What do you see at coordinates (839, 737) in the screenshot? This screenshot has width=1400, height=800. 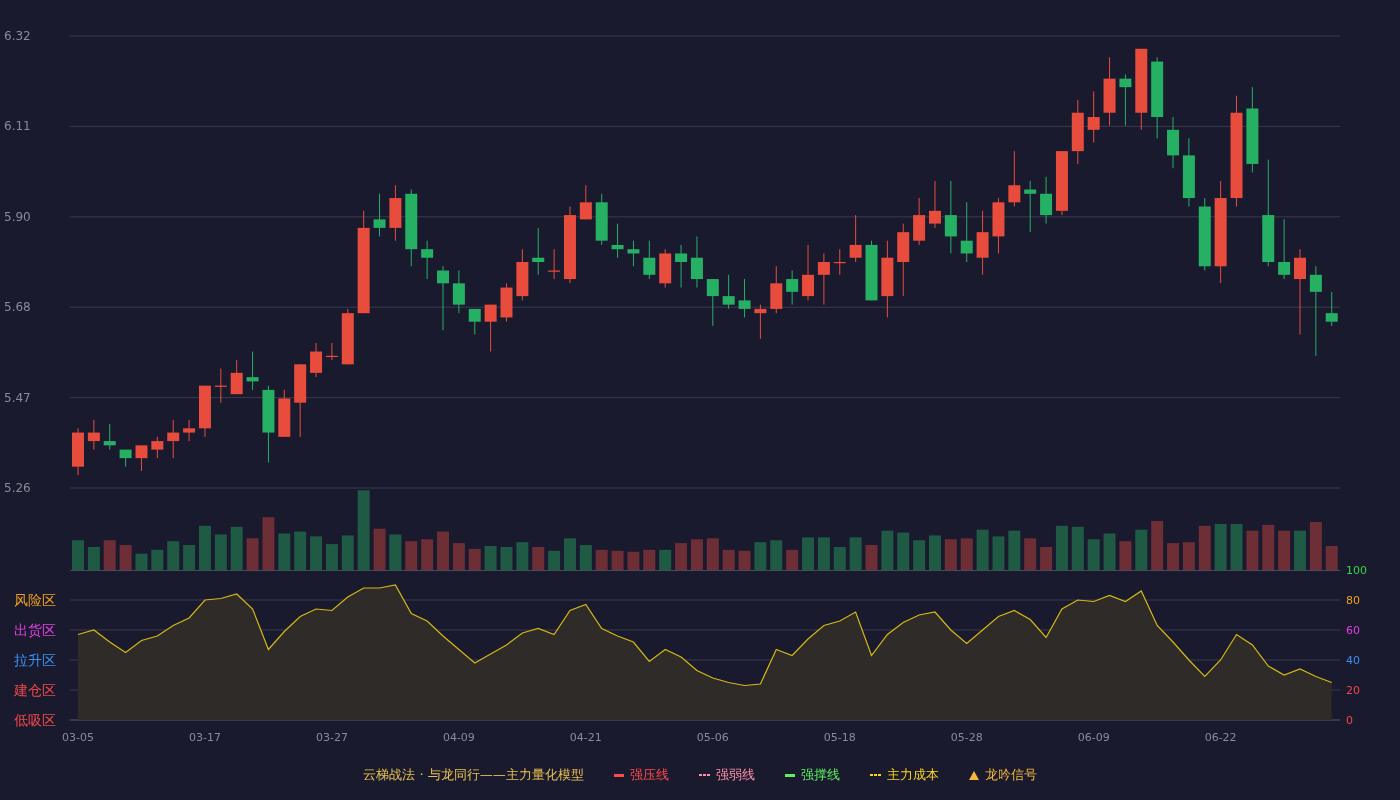 I see `date-label: 05-18` at bounding box center [839, 737].